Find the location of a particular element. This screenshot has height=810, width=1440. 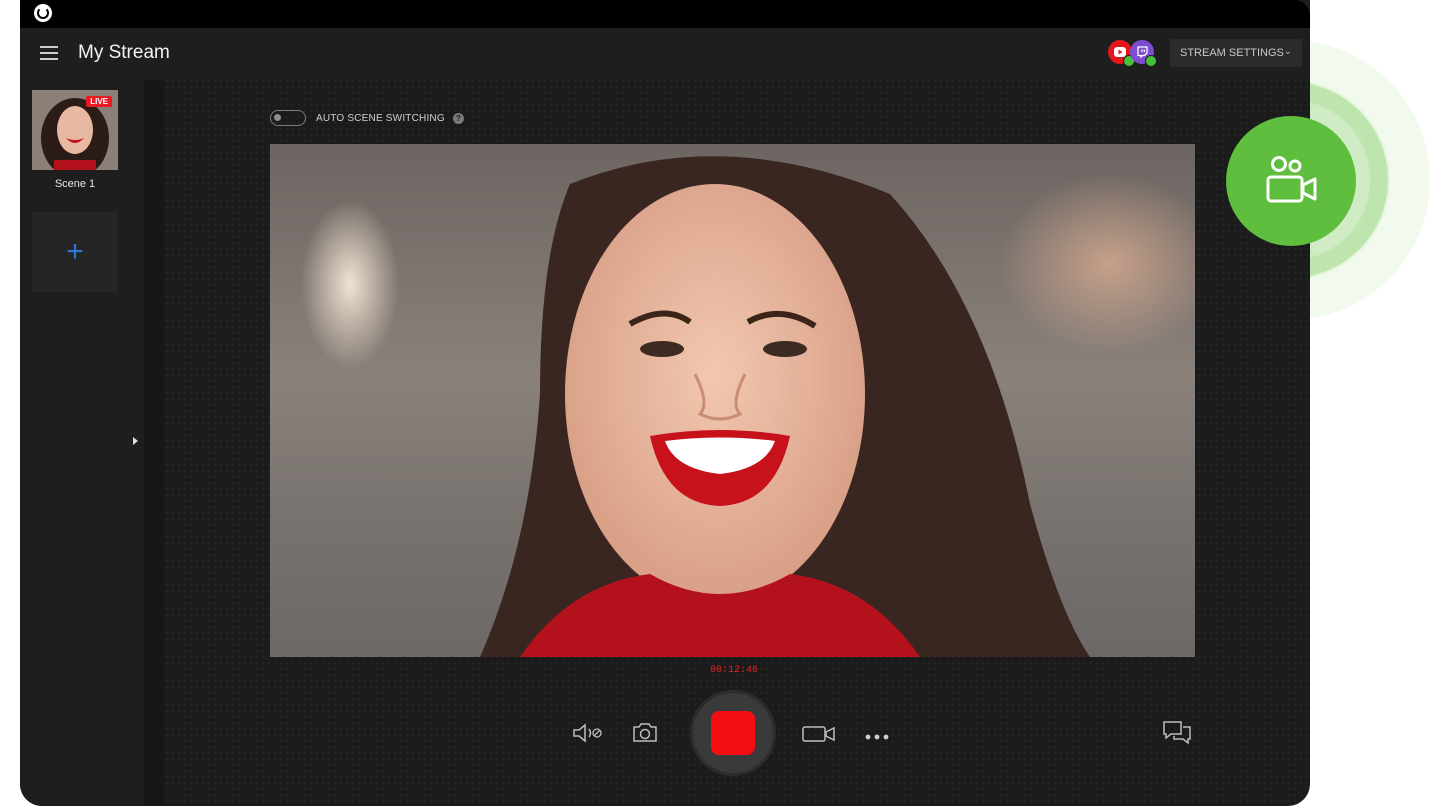

expand-arrow-icon is located at coordinates (135, 441).